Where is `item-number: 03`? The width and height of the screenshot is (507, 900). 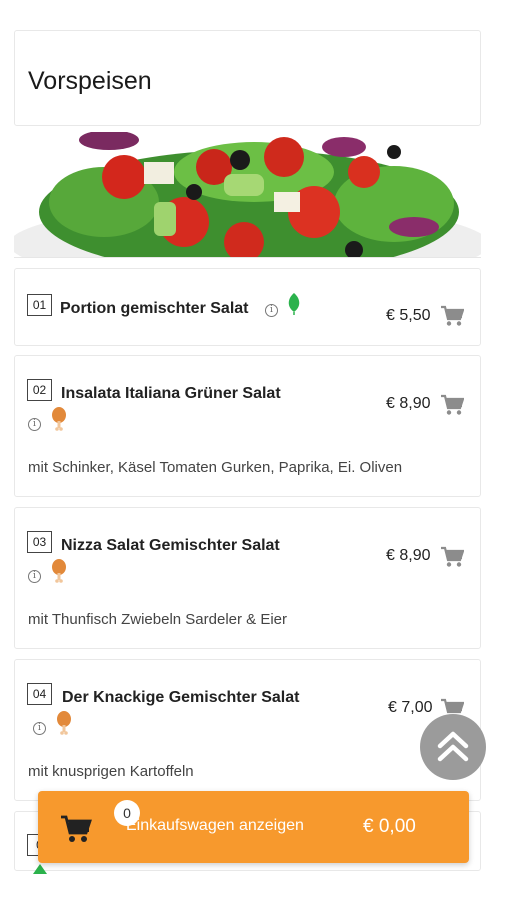 item-number: 03 is located at coordinates (39, 542).